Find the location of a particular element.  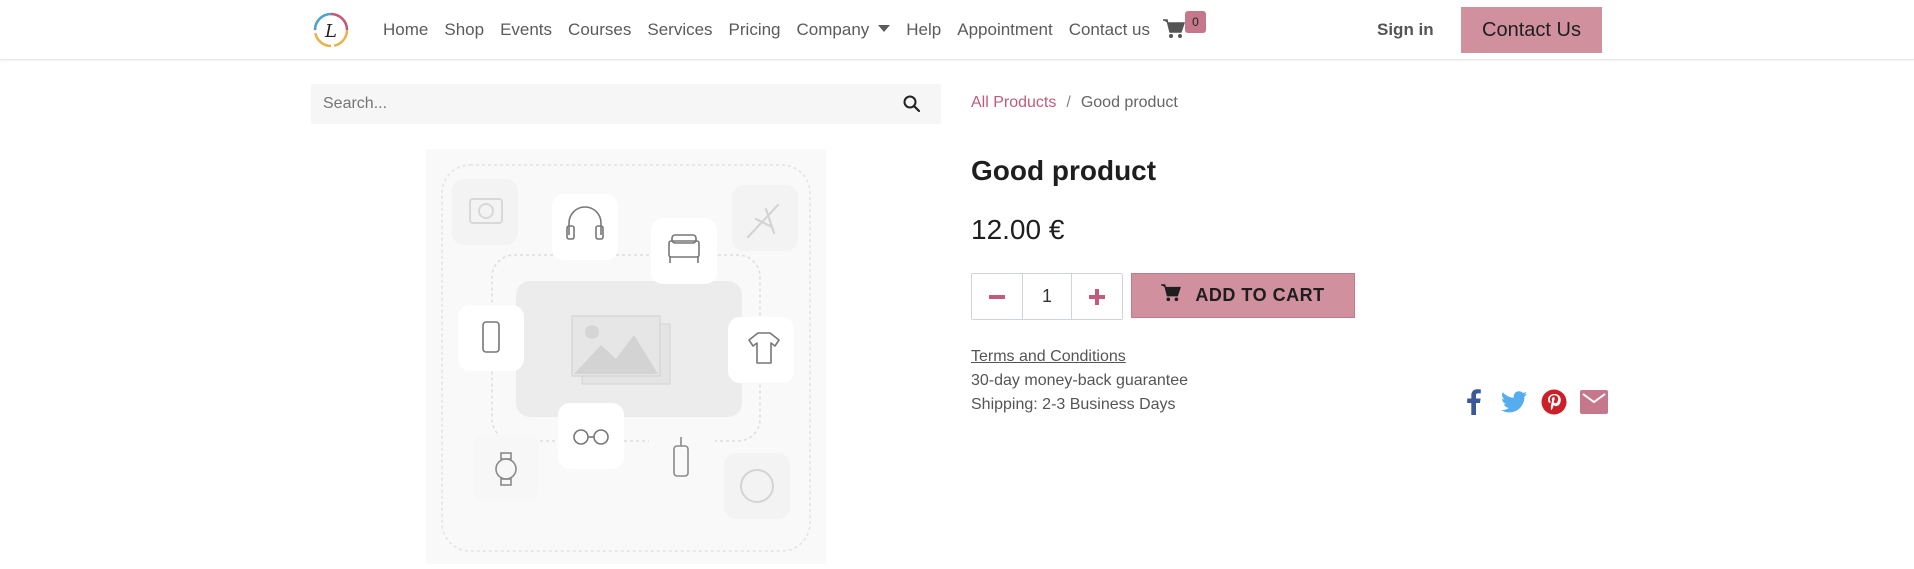

increase-quantity-button is located at coordinates (1097, 296).